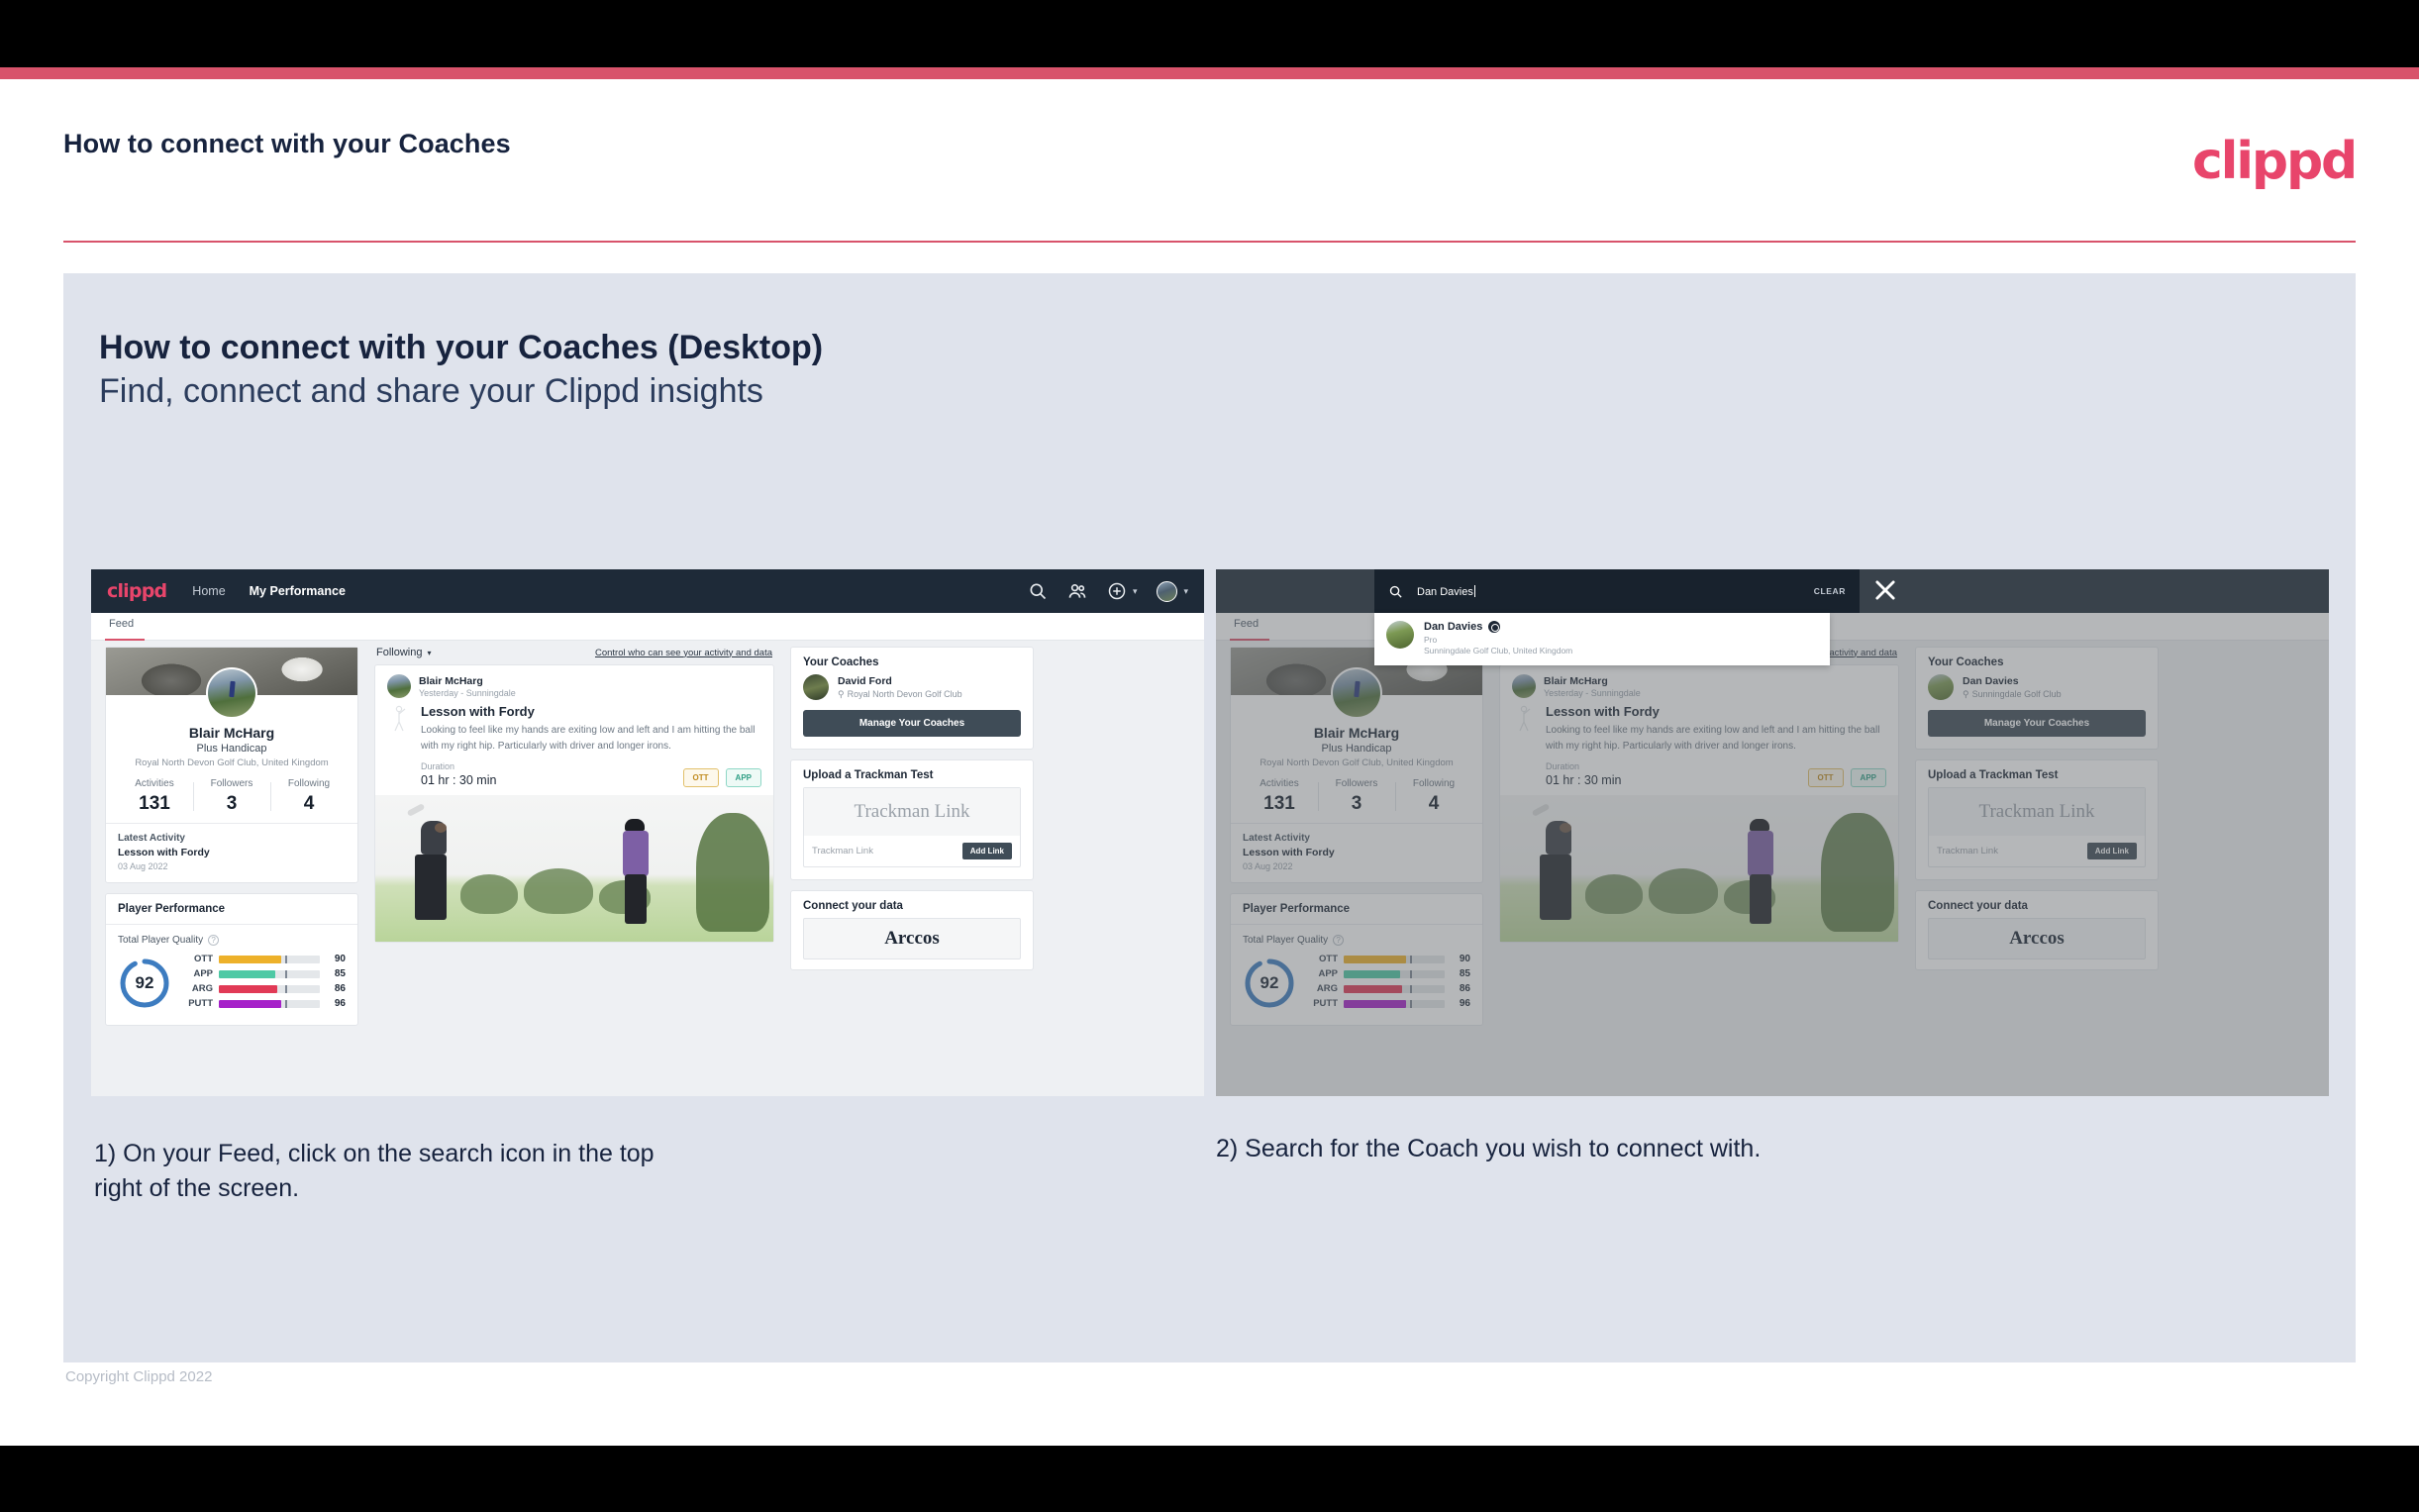 The height and width of the screenshot is (1512, 2419). I want to click on connect-data-heading: Connect your data, so click(853, 906).